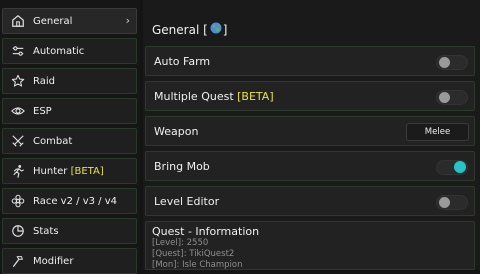 The image size is (480, 274). Describe the element at coordinates (197, 265) in the screenshot. I see `quest-mon: [Mon]: Isle Champion` at that location.